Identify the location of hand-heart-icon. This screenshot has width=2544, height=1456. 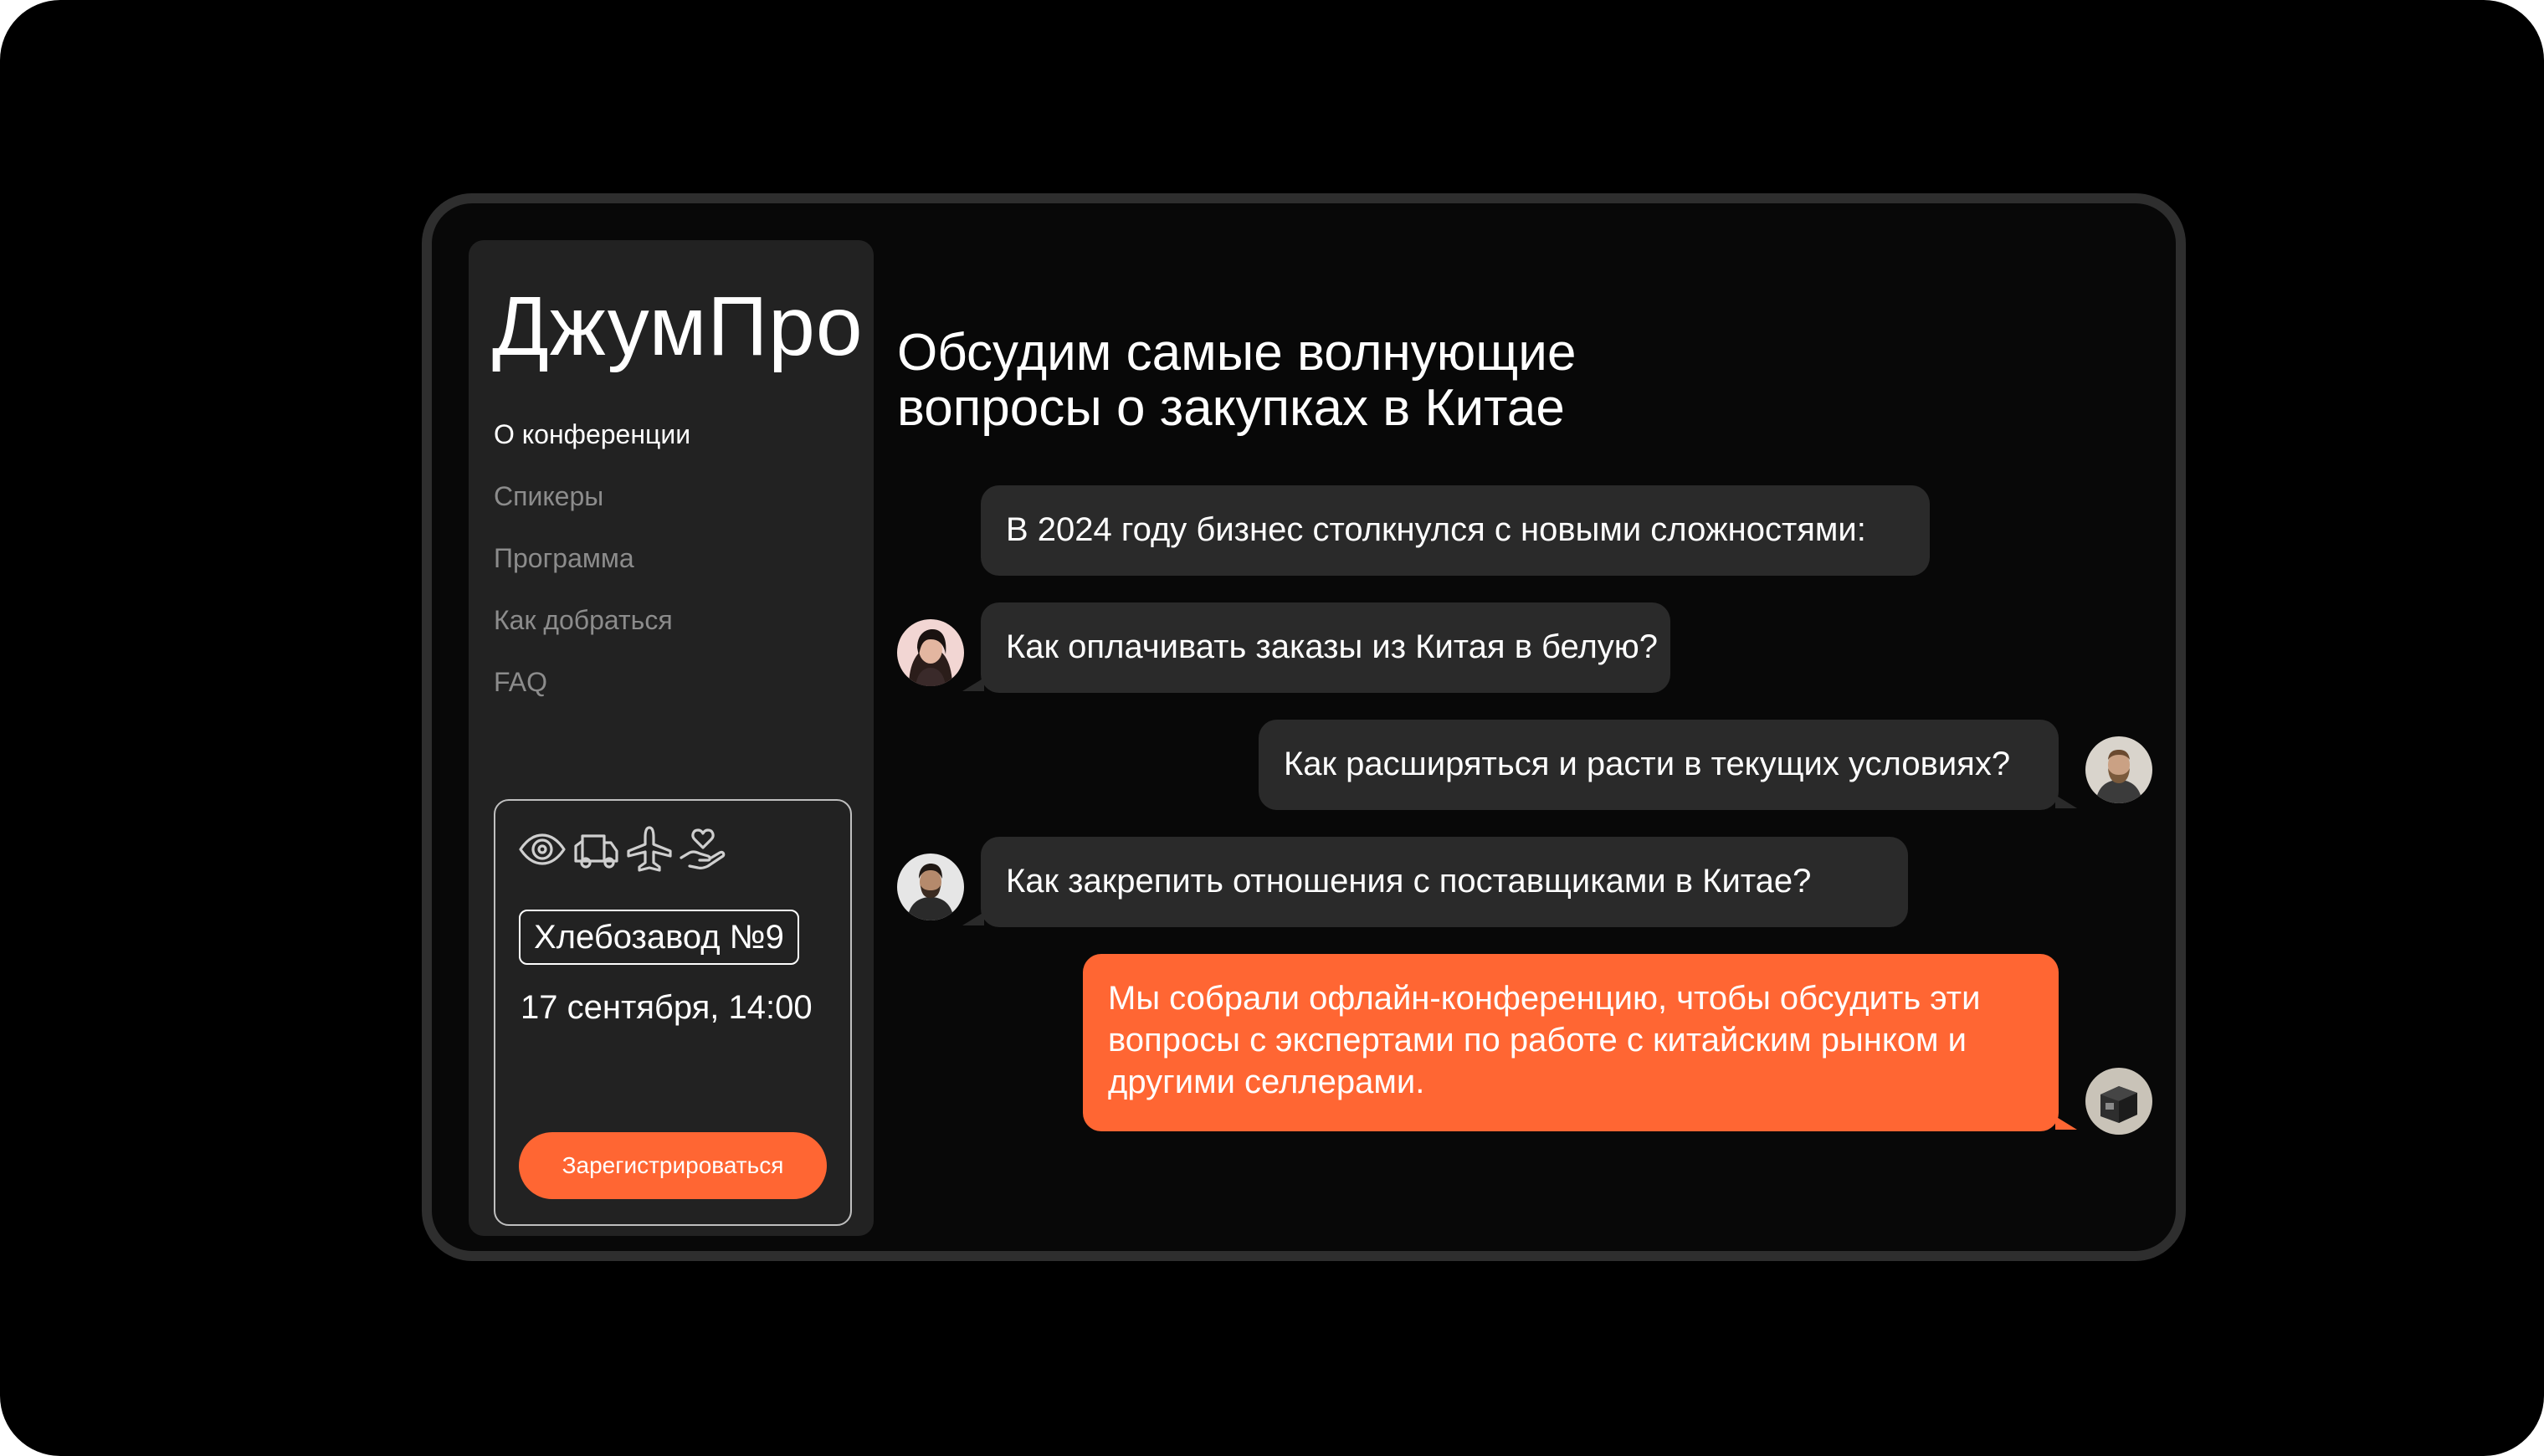
(703, 848).